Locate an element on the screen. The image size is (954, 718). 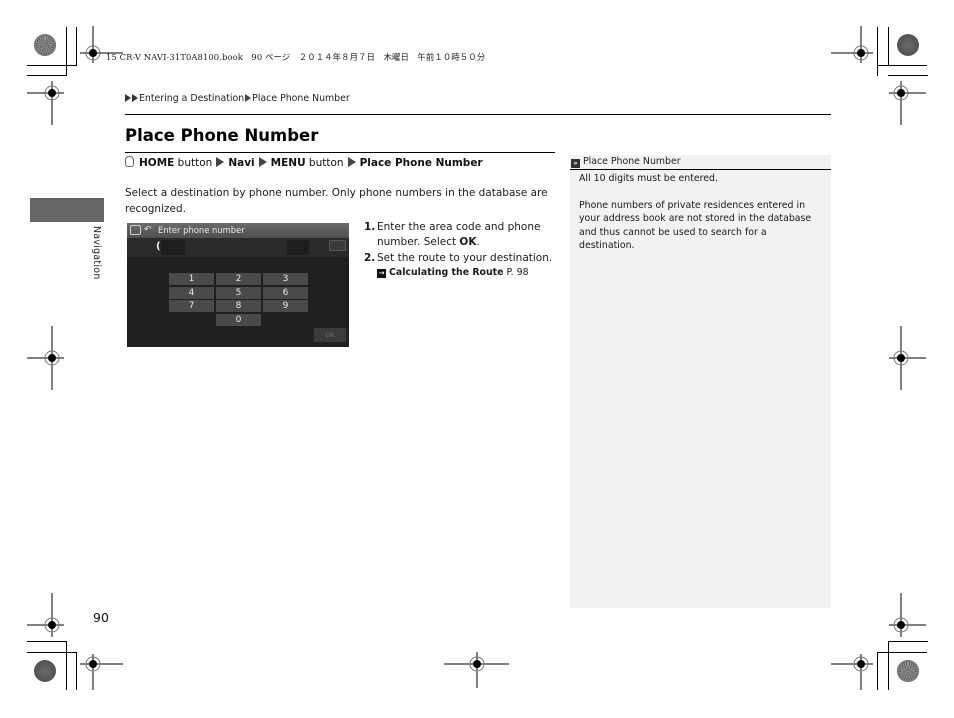
header-divider is located at coordinates (478, 114).